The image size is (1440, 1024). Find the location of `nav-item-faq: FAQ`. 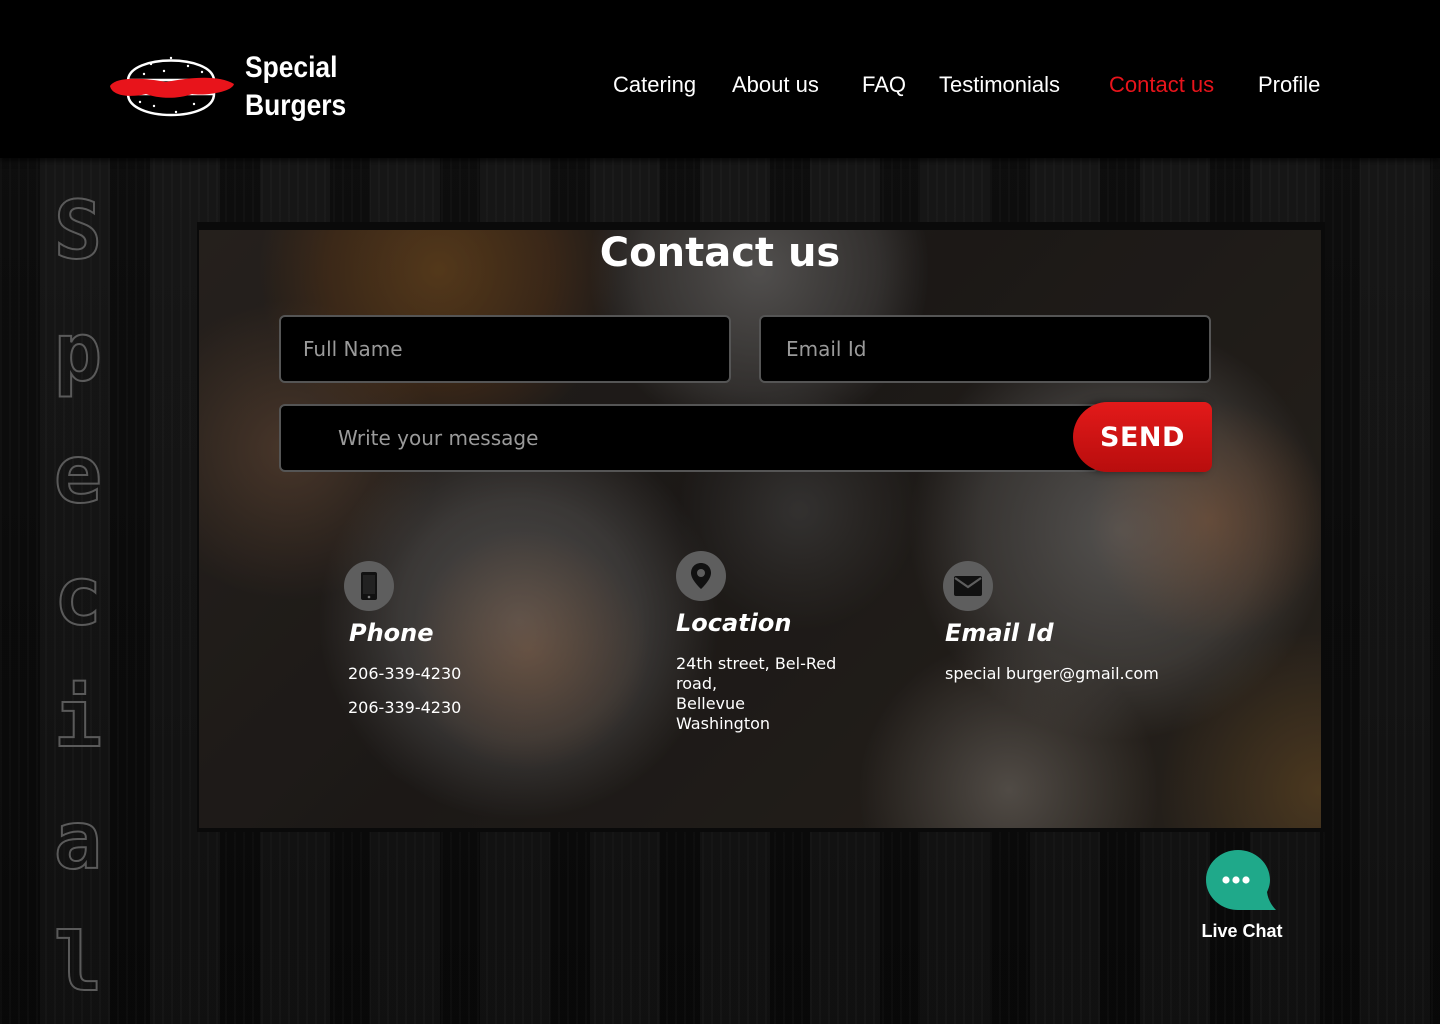

nav-item-faq: FAQ is located at coordinates (884, 85).